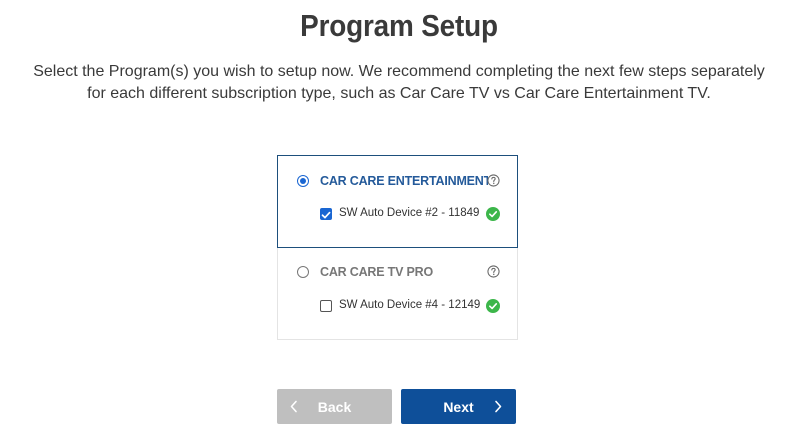 The width and height of the screenshot is (798, 438). I want to click on back-button-label: Back, so click(334, 407).